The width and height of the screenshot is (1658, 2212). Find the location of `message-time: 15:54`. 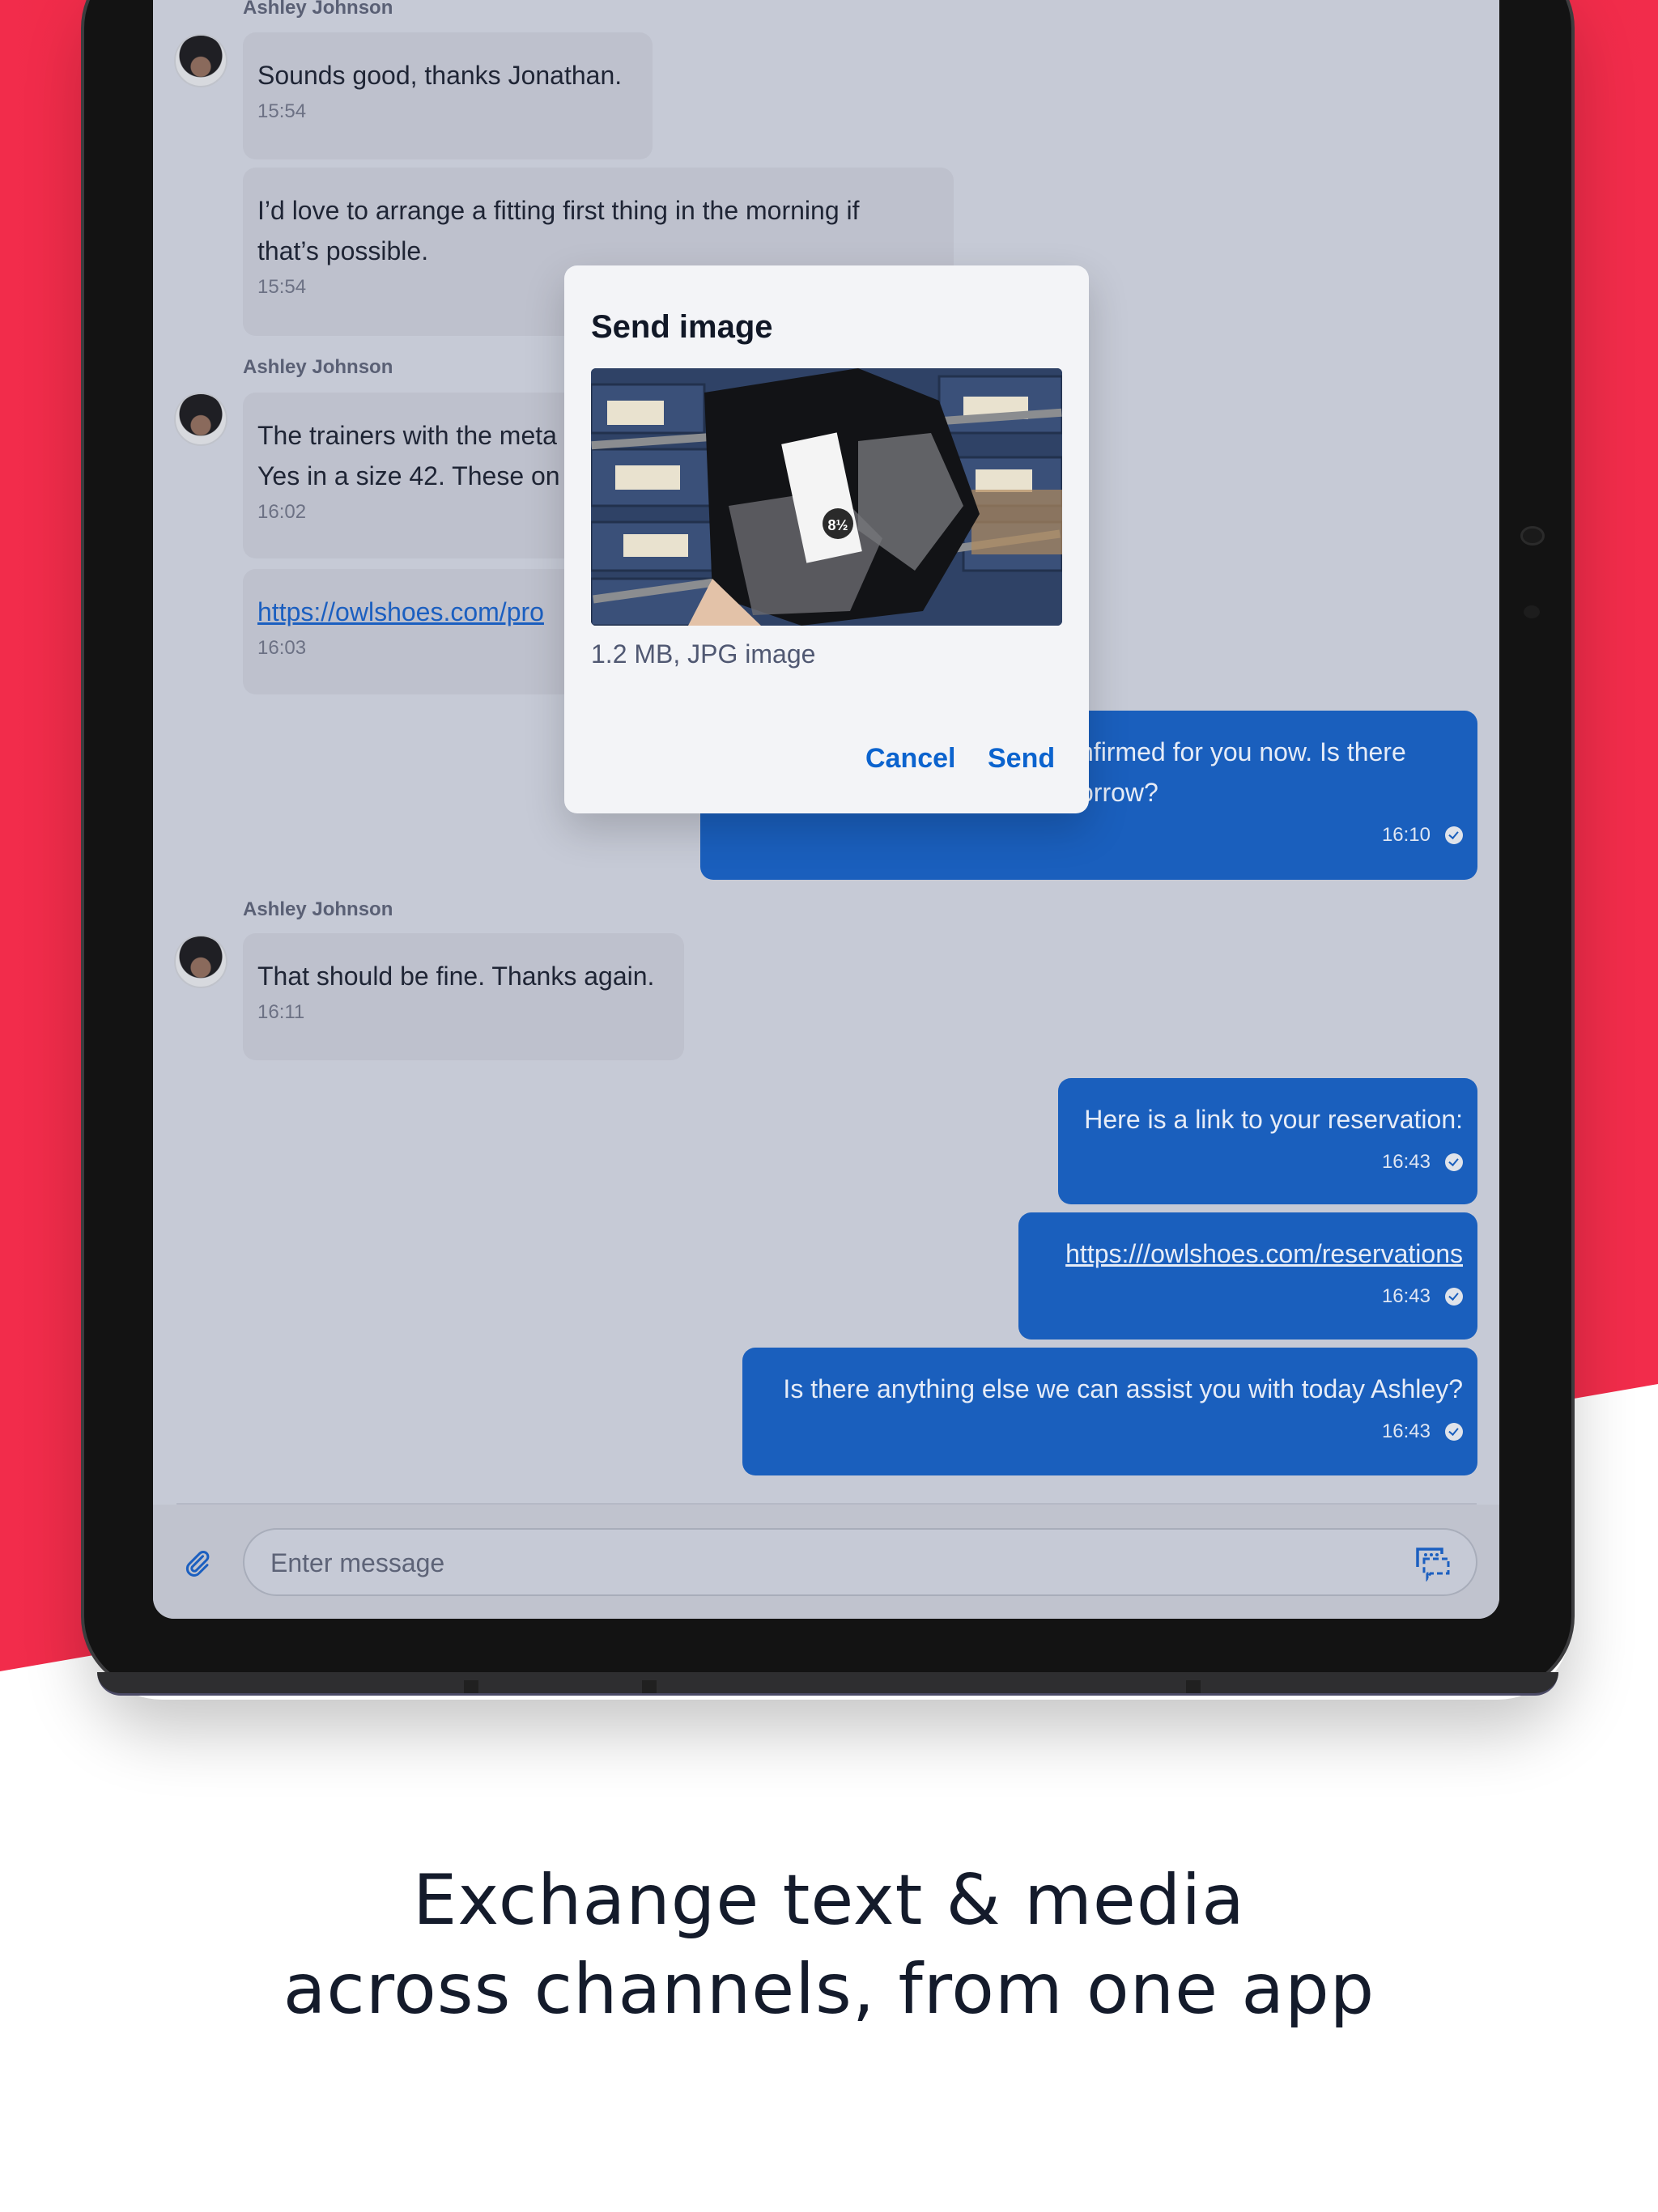

message-time: 15:54 is located at coordinates (282, 111).